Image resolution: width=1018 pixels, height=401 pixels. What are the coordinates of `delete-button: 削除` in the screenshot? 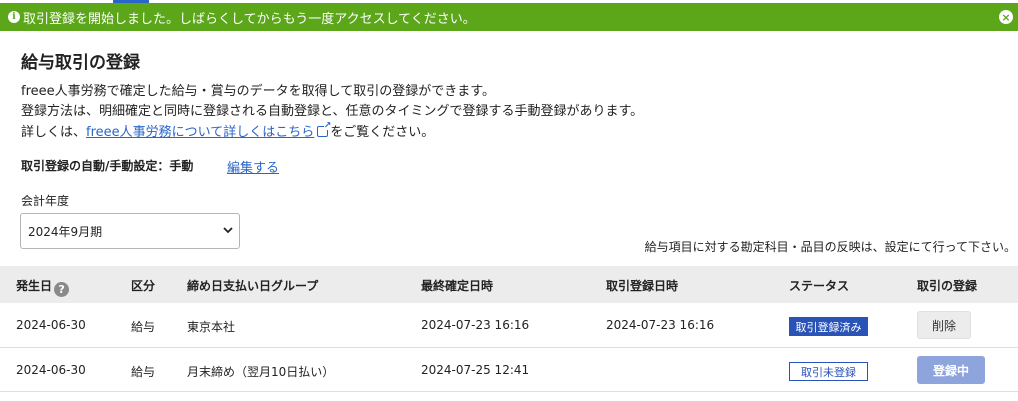 It's located at (944, 325).